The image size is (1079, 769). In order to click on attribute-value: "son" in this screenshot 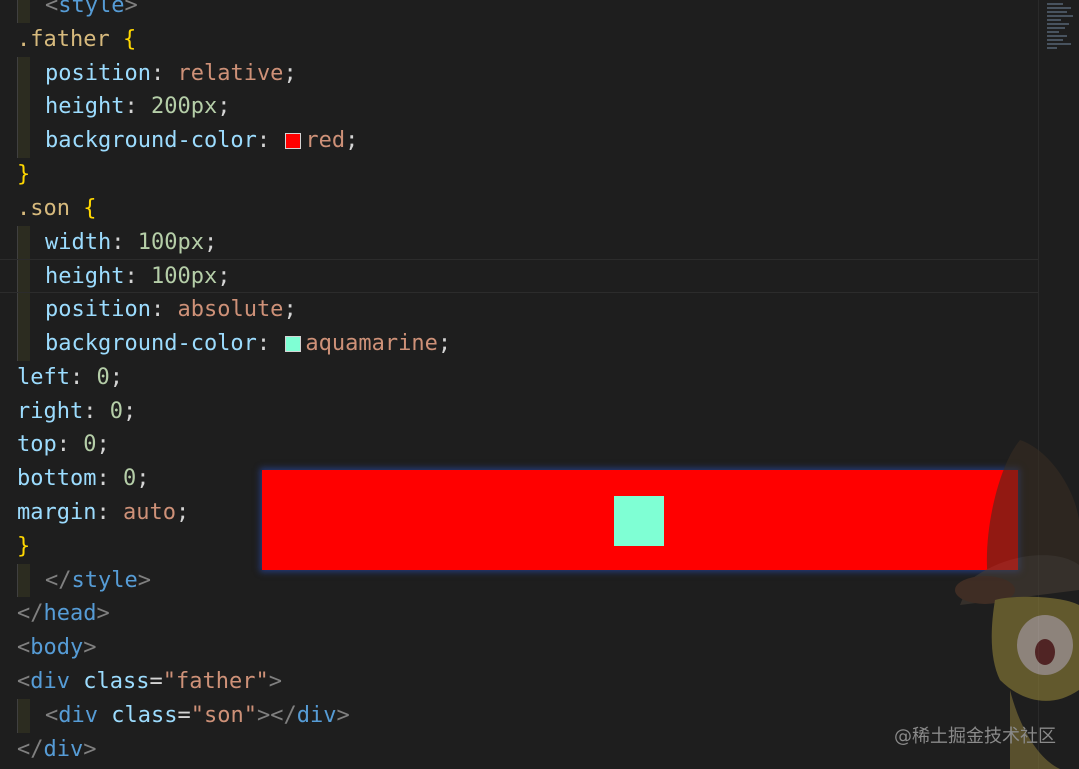, I will do `click(223, 715)`.